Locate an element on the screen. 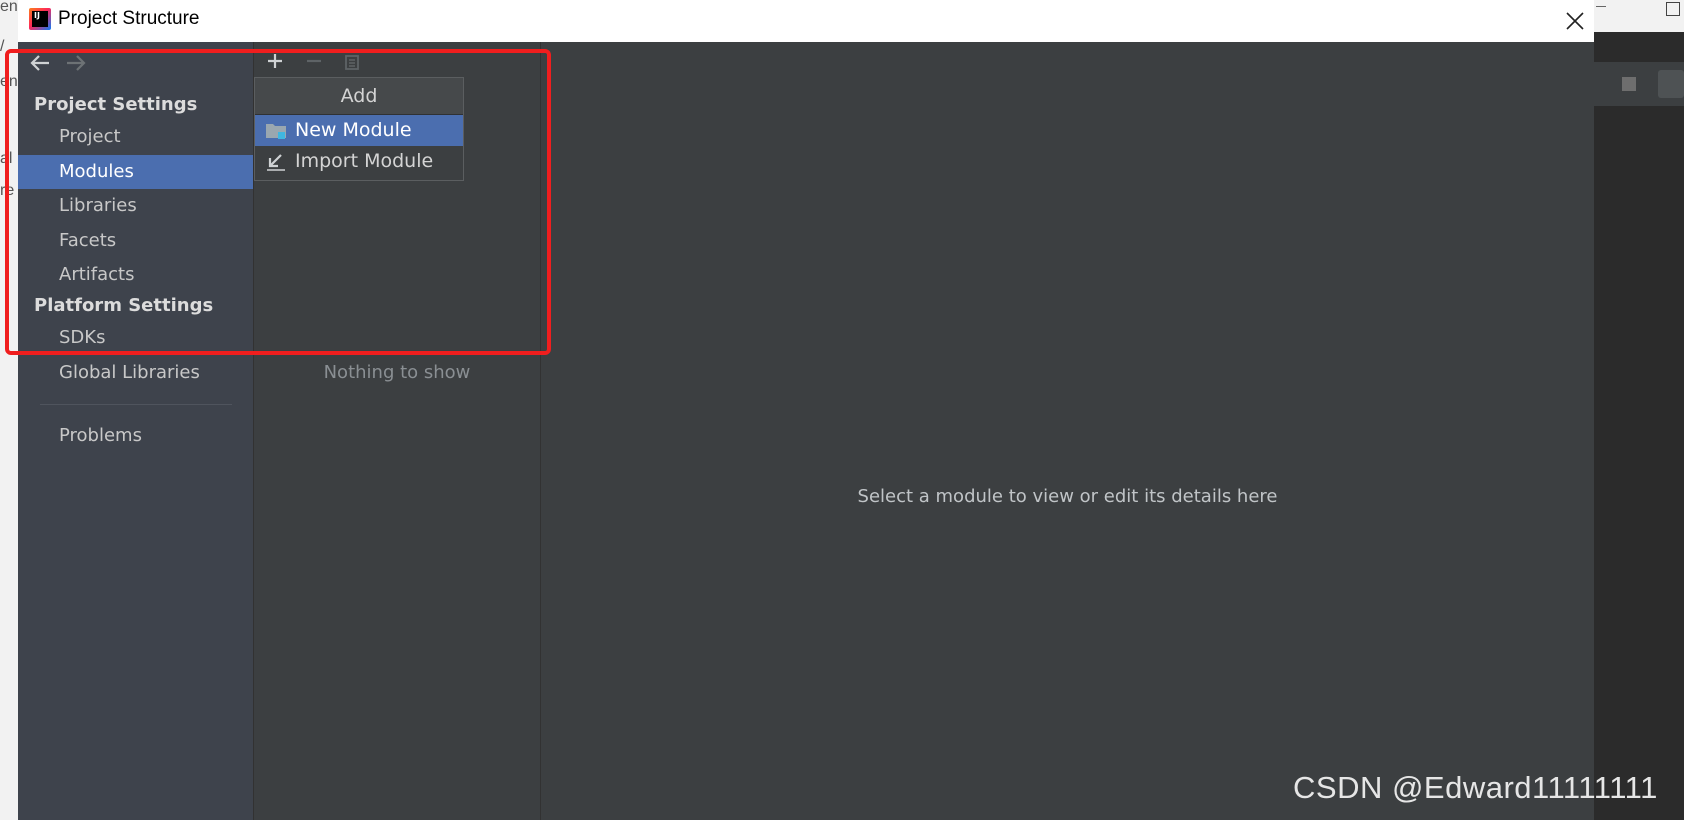 The height and width of the screenshot is (820, 1684). sidebar-item-artifacts: Artifacts is located at coordinates (135, 275).